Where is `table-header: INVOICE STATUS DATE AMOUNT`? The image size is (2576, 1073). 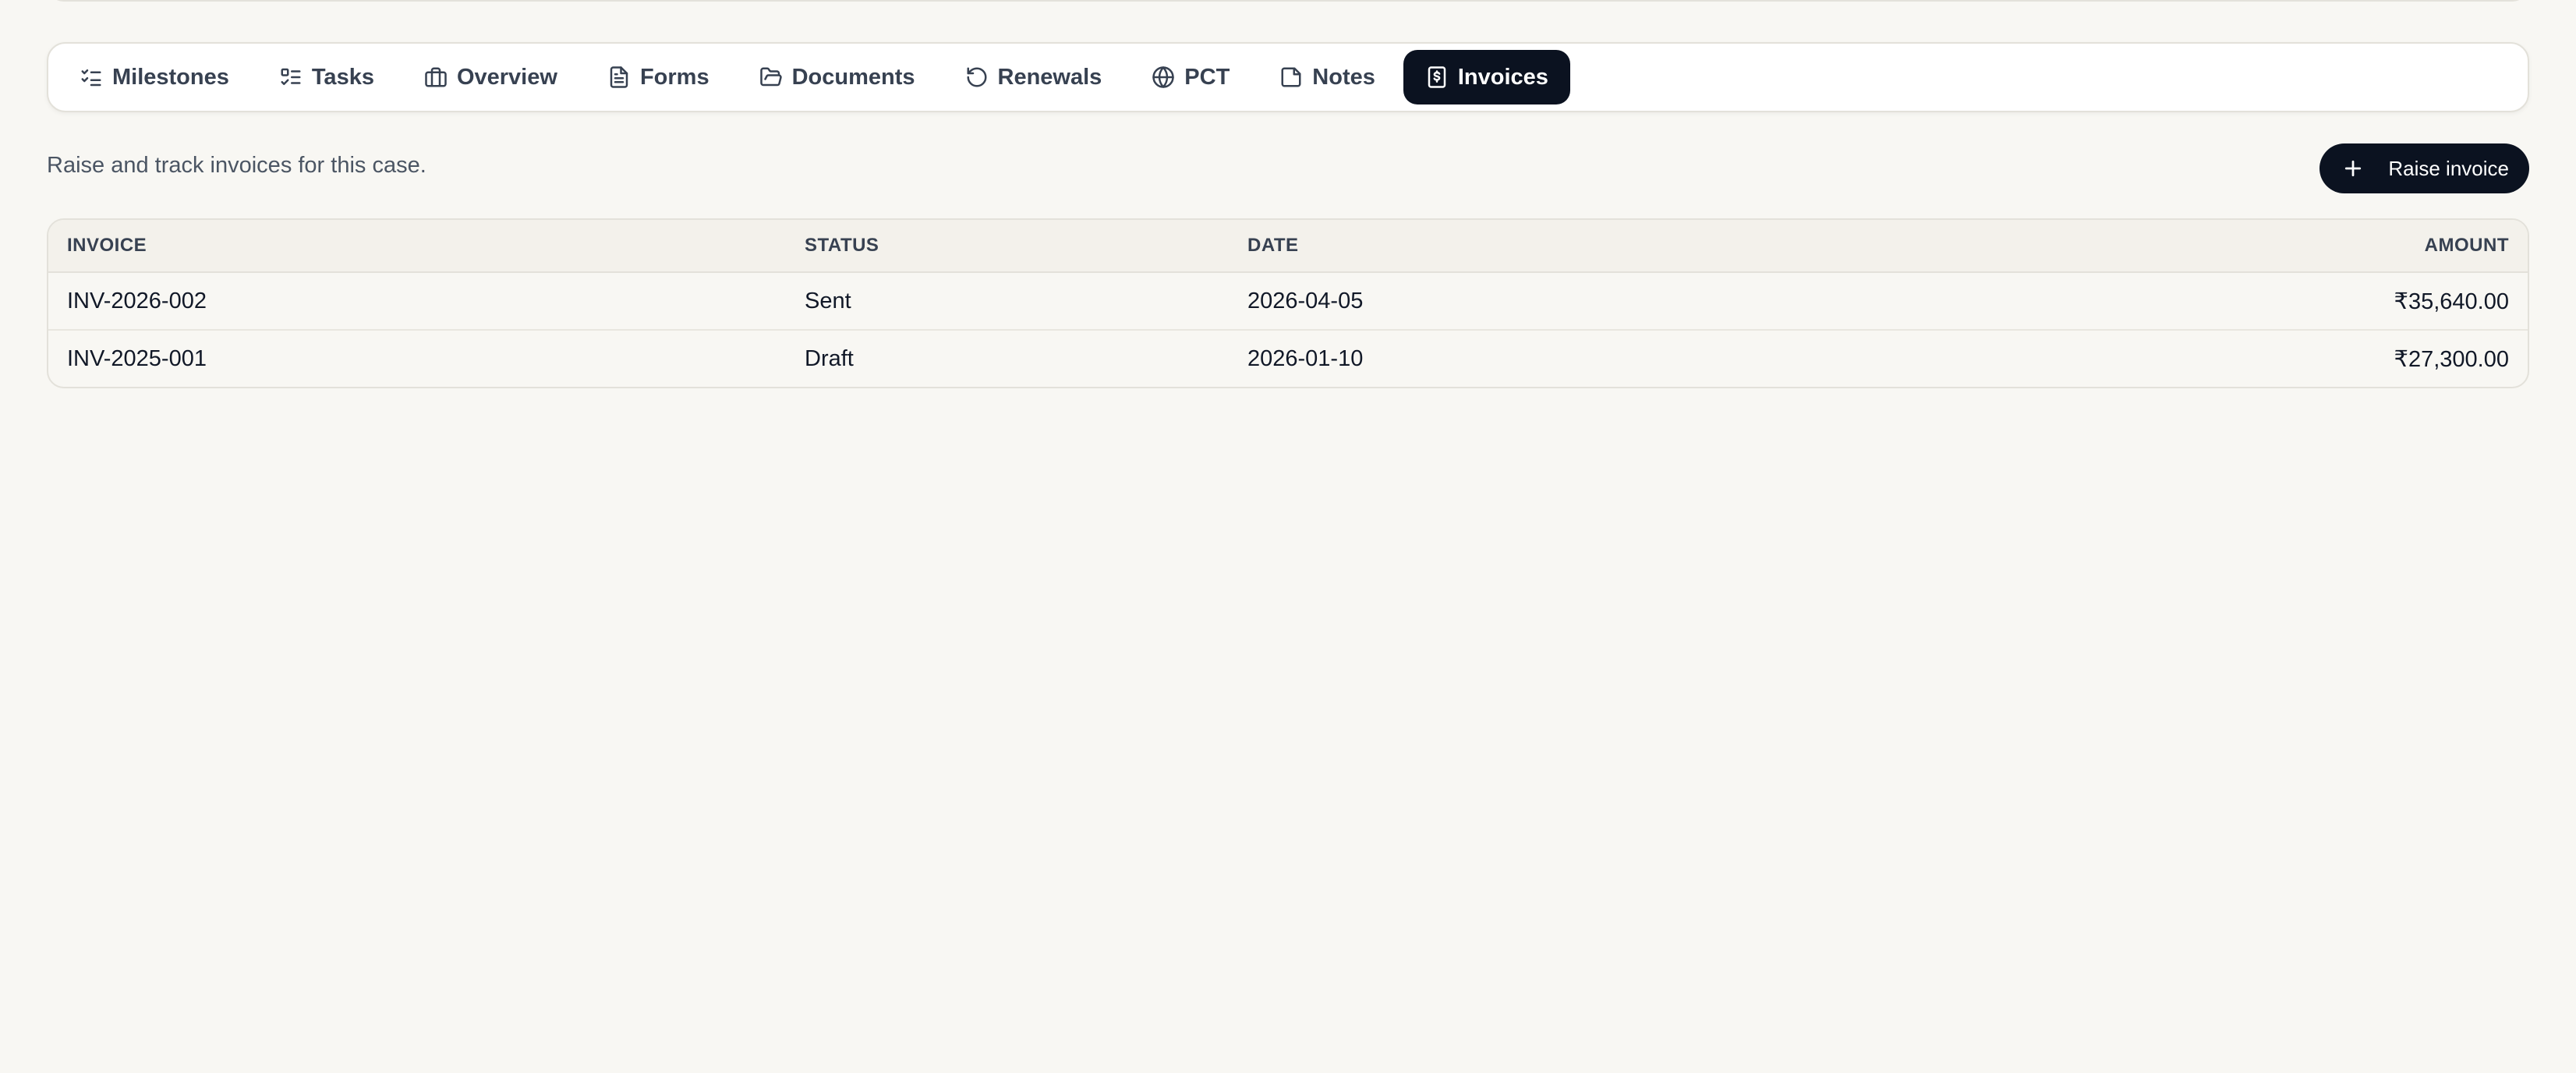
table-header: INVOICE STATUS DATE AMOUNT is located at coordinates (1288, 246).